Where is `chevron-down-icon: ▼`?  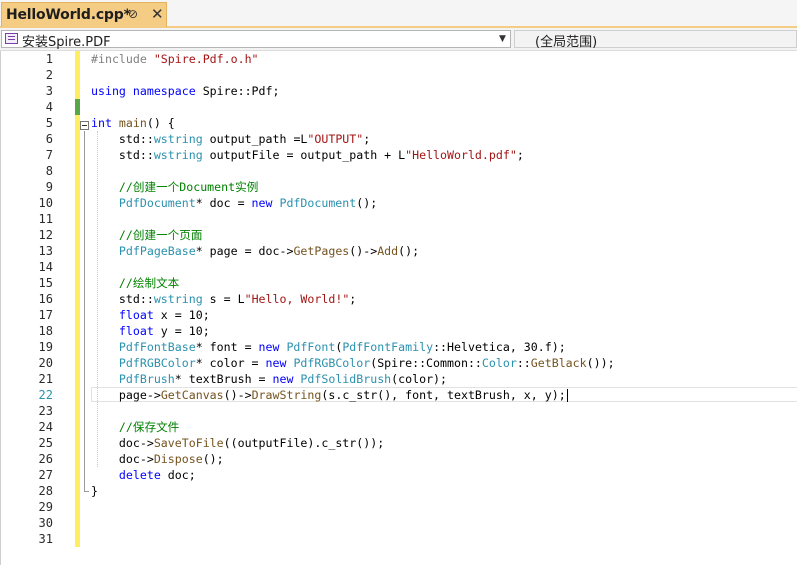
chevron-down-icon: ▼ is located at coordinates (502, 39).